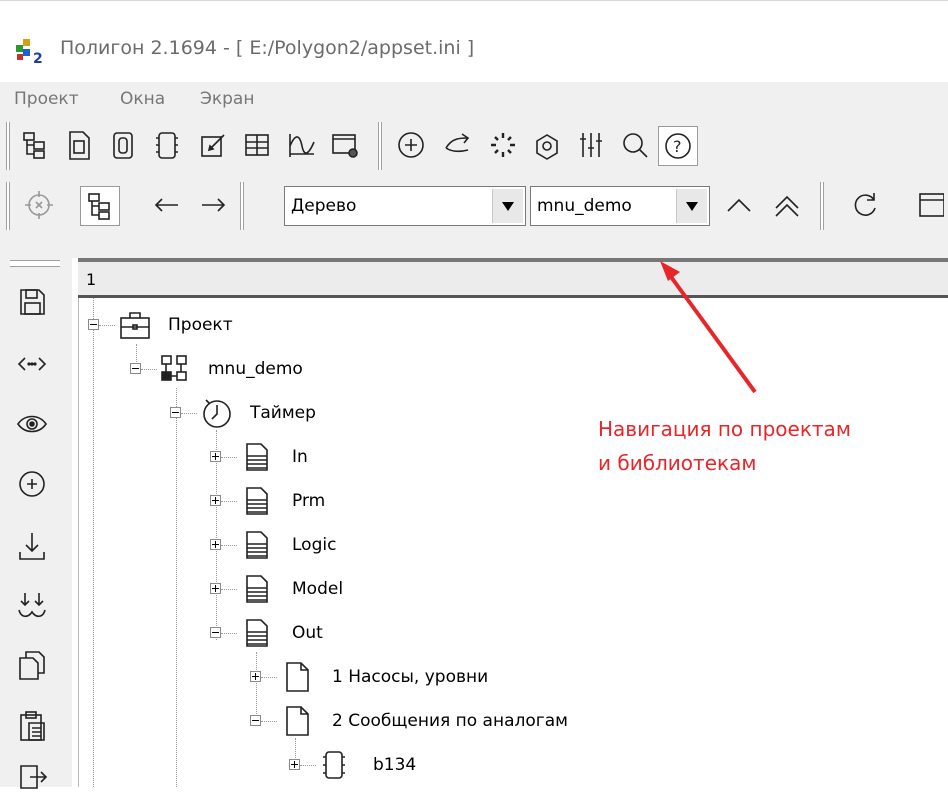 The width and height of the screenshot is (948, 798). What do you see at coordinates (309, 501) in the screenshot?
I see `tree-node-label: Prm` at bounding box center [309, 501].